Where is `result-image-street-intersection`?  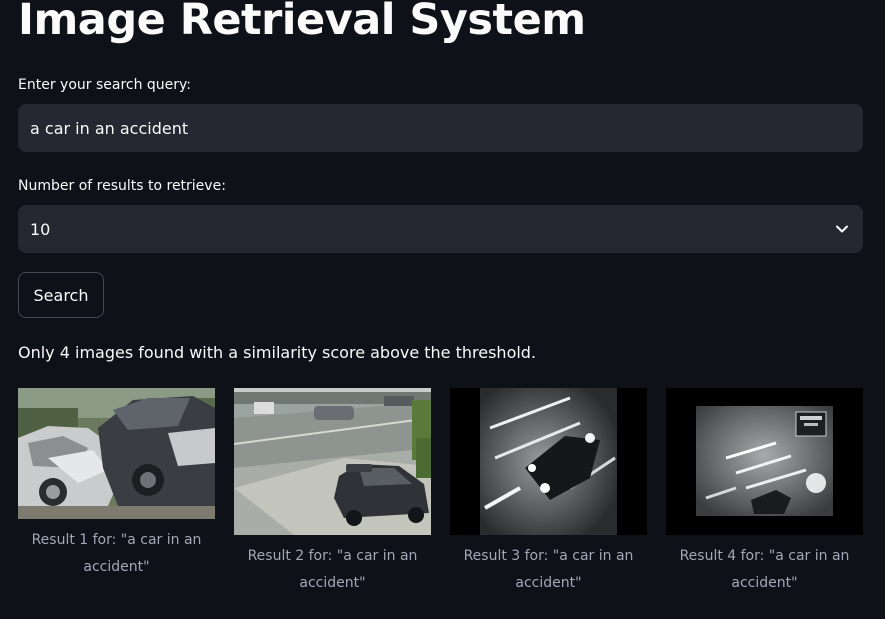 result-image-street-intersection is located at coordinates (332, 461).